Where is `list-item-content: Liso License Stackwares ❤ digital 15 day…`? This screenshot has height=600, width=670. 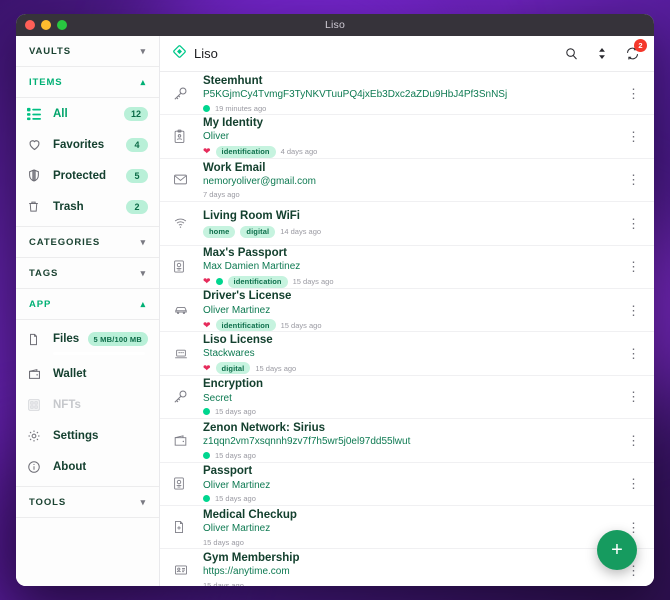 list-item-content: Liso License Stackwares ❤ digital 15 day… is located at coordinates (412, 354).